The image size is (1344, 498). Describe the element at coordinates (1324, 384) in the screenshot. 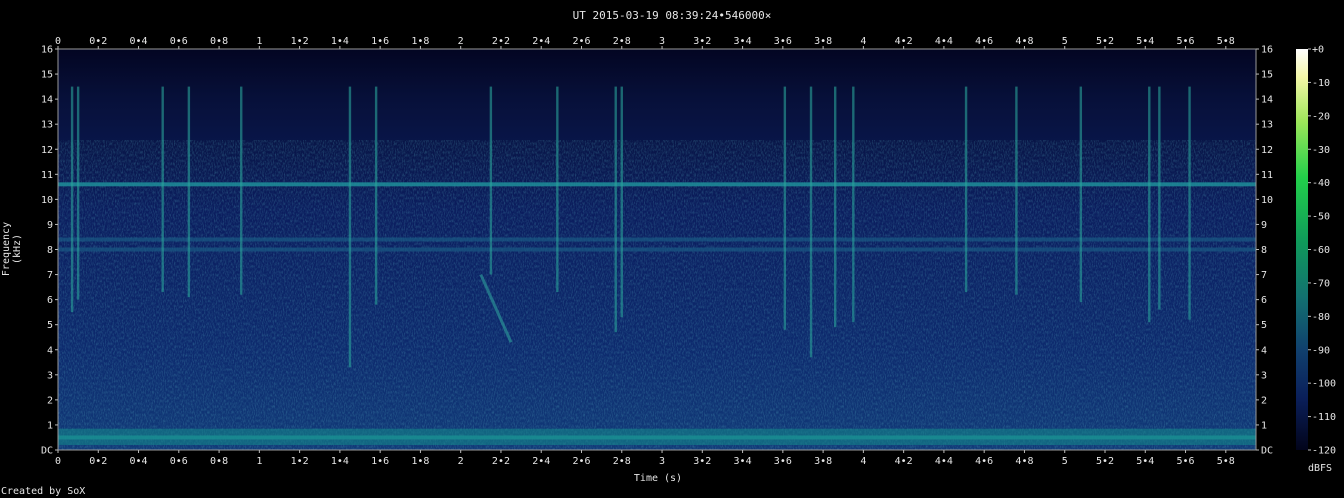

I see `colorbar-tick-label: -100` at that location.